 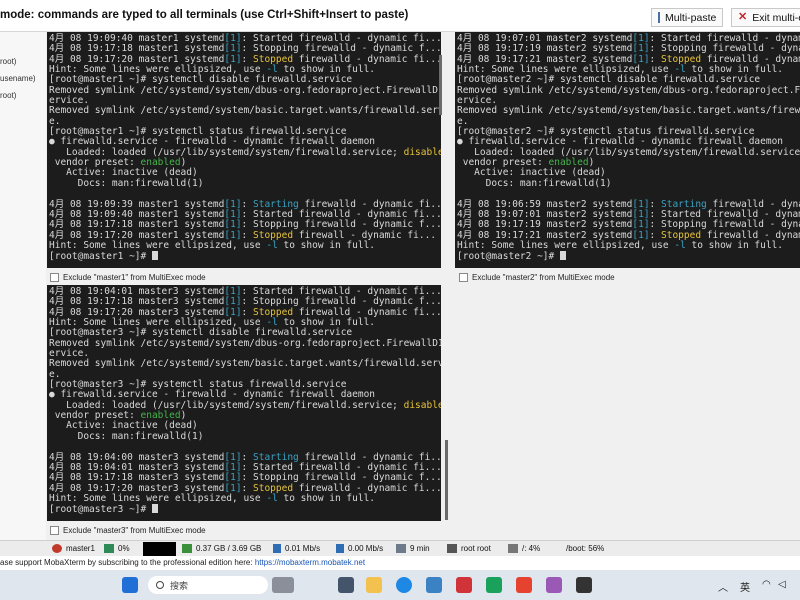 What do you see at coordinates (562, 256) in the screenshot?
I see `terminal-cursor` at bounding box center [562, 256].